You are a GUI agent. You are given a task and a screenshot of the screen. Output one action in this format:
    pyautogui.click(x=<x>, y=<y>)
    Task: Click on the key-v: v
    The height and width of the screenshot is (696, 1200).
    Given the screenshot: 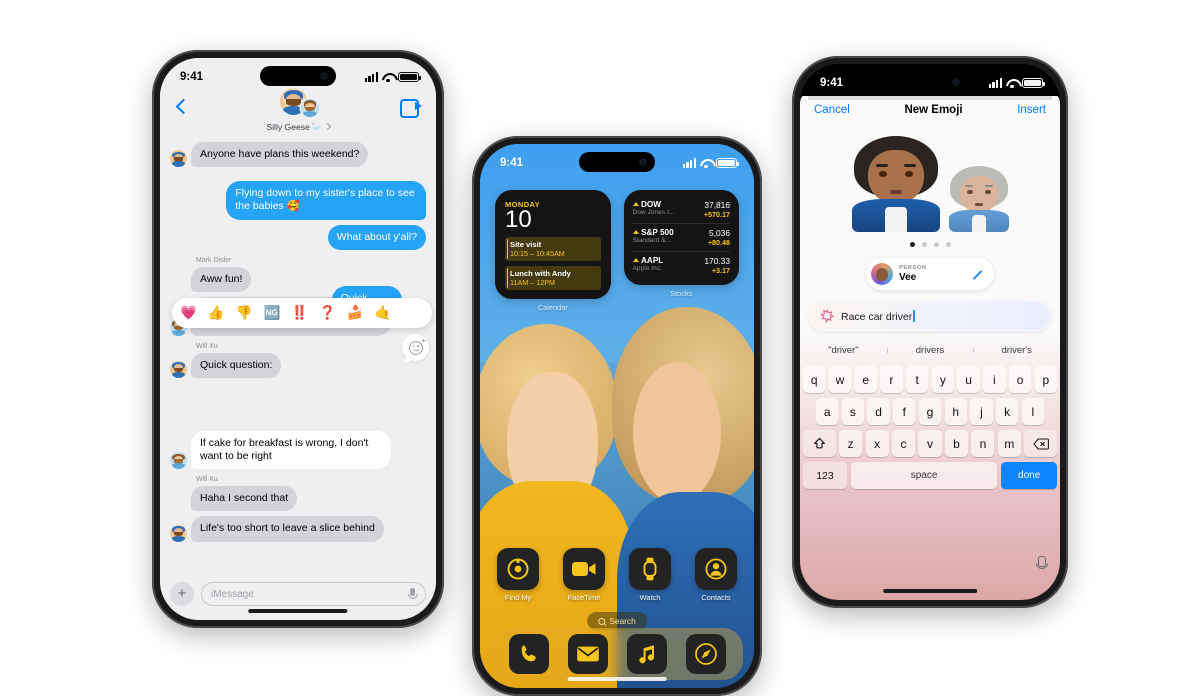 What is the action you would take?
    pyautogui.click(x=930, y=443)
    